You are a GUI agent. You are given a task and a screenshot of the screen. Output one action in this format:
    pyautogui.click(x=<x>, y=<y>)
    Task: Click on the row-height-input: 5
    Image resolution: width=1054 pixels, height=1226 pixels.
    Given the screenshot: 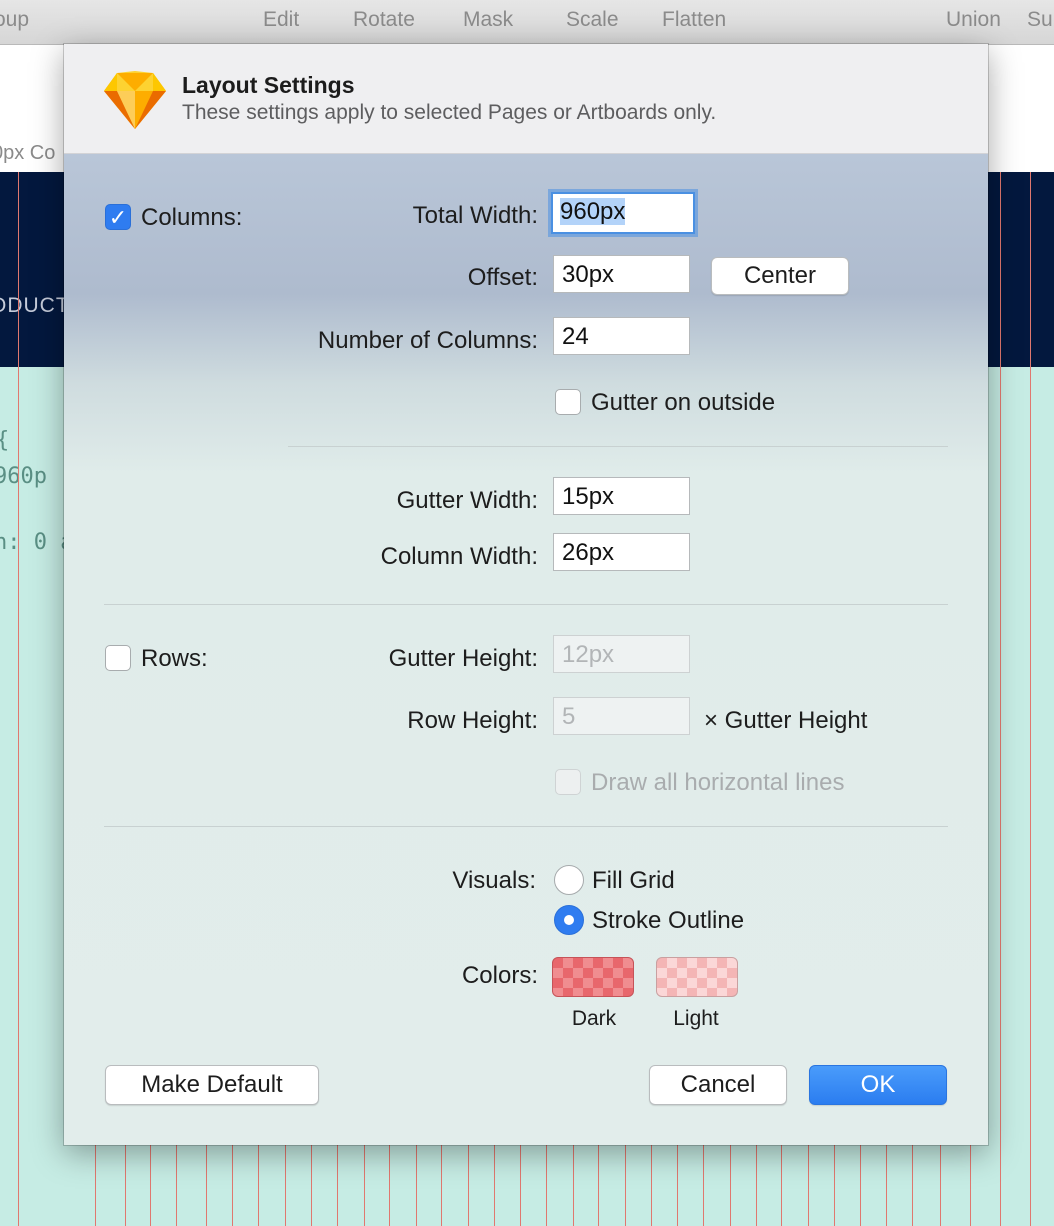 What is the action you would take?
    pyautogui.click(x=621, y=716)
    